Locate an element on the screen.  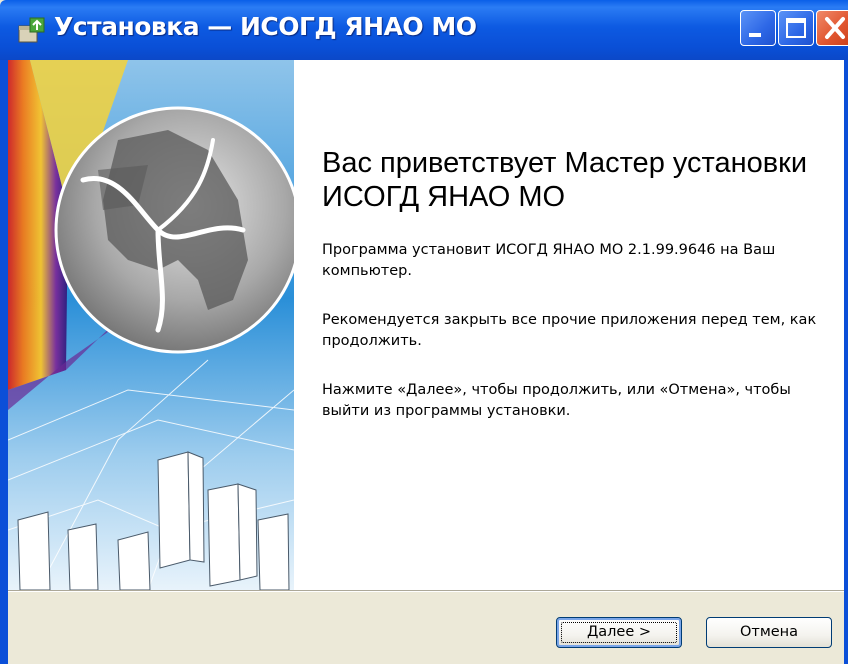
maximize-button is located at coordinates (796, 28).